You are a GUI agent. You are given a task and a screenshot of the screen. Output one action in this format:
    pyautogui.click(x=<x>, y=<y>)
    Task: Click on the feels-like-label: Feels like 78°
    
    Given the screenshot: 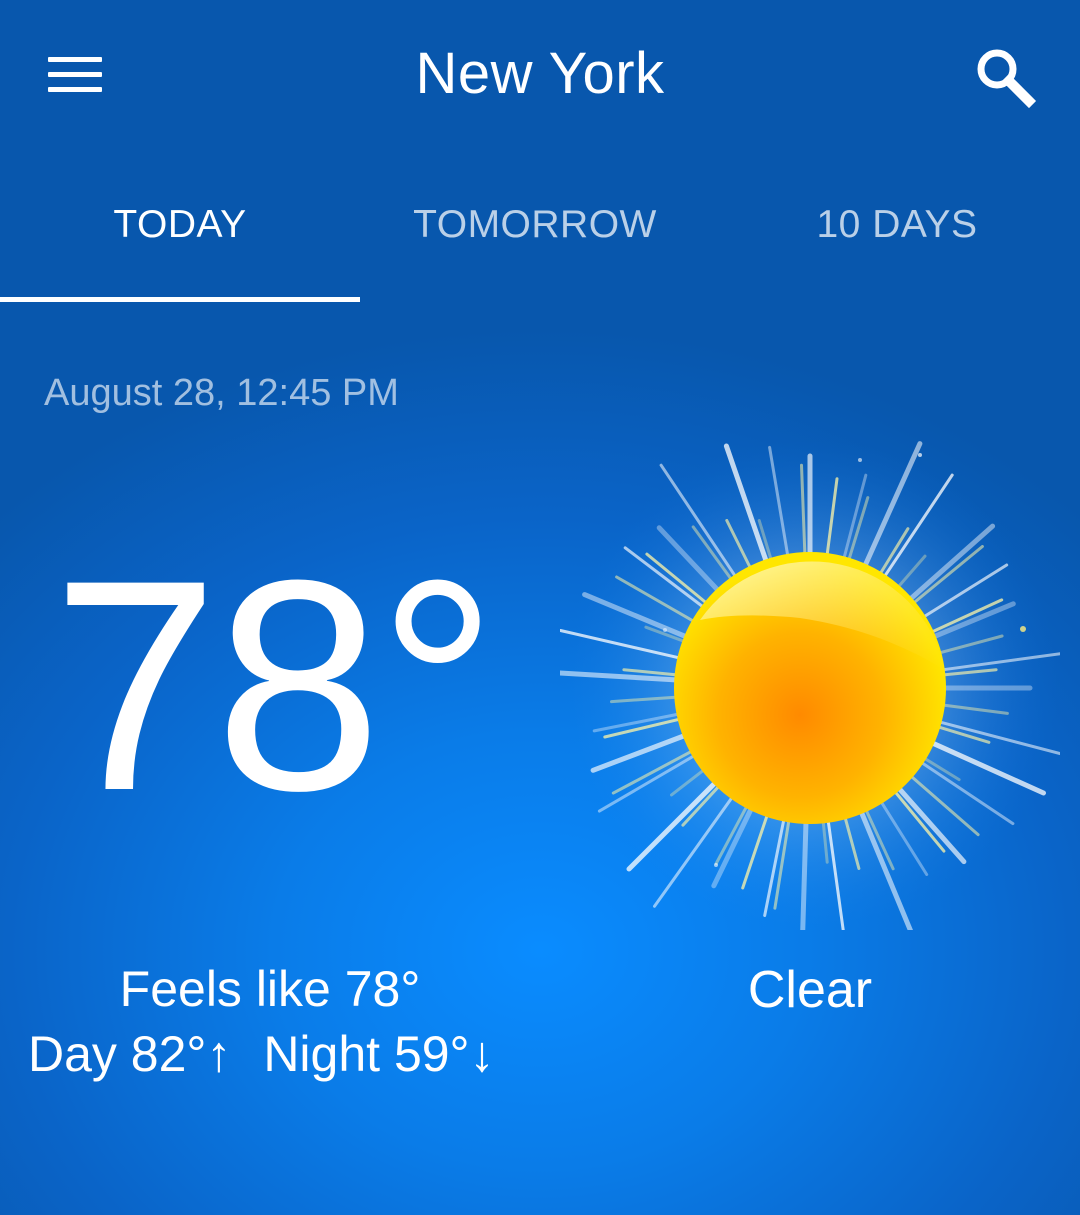 What is the action you would take?
    pyautogui.click(x=270, y=989)
    